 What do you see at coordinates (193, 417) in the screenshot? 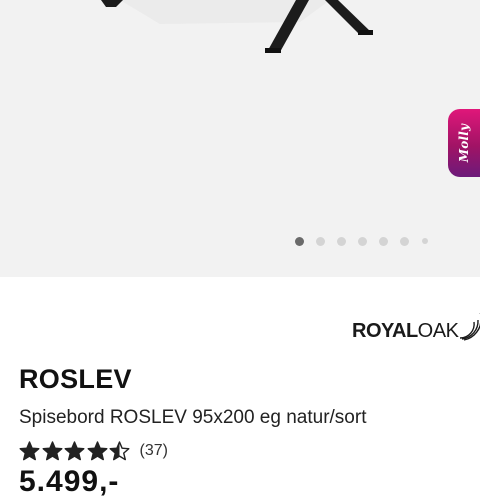
I see `product-subtitle: Spisebord ROSLEV 95x200 eg natur/sort` at bounding box center [193, 417].